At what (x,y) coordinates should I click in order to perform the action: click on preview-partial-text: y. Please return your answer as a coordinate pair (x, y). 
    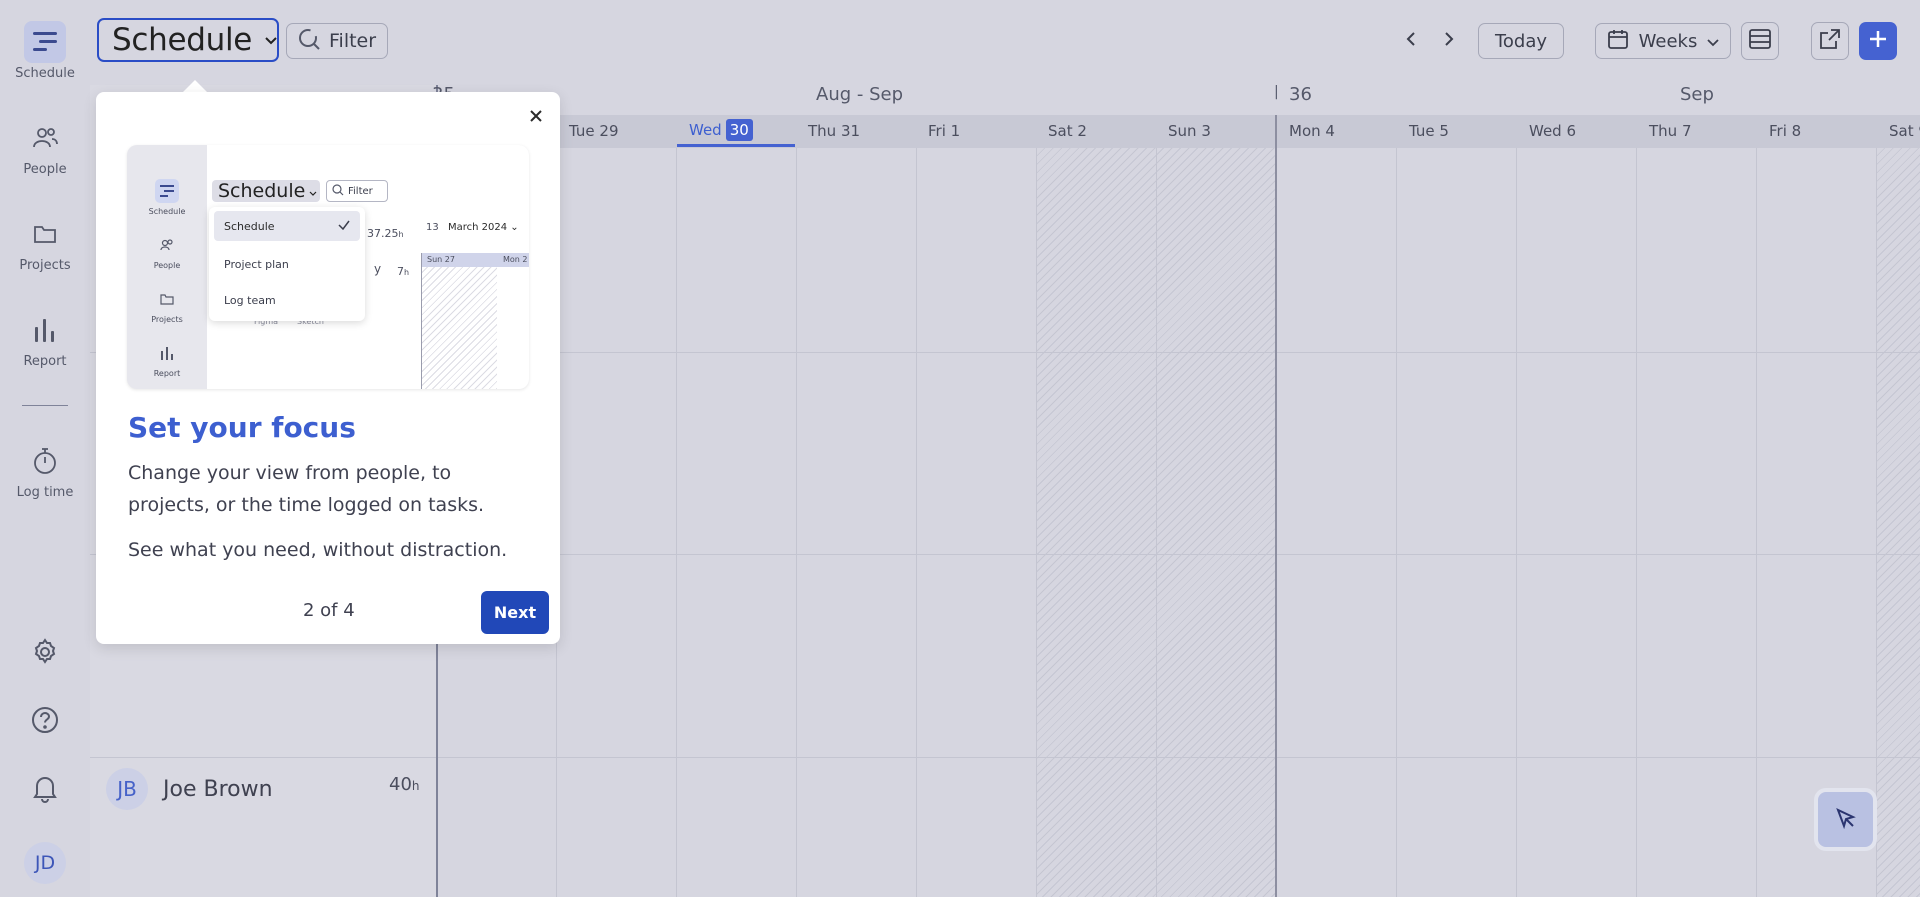
    Looking at the image, I should click on (378, 269).